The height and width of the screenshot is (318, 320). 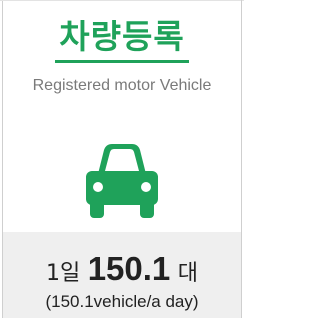 What do you see at coordinates (187, 273) in the screenshot?
I see `stat-unit: 대` at bounding box center [187, 273].